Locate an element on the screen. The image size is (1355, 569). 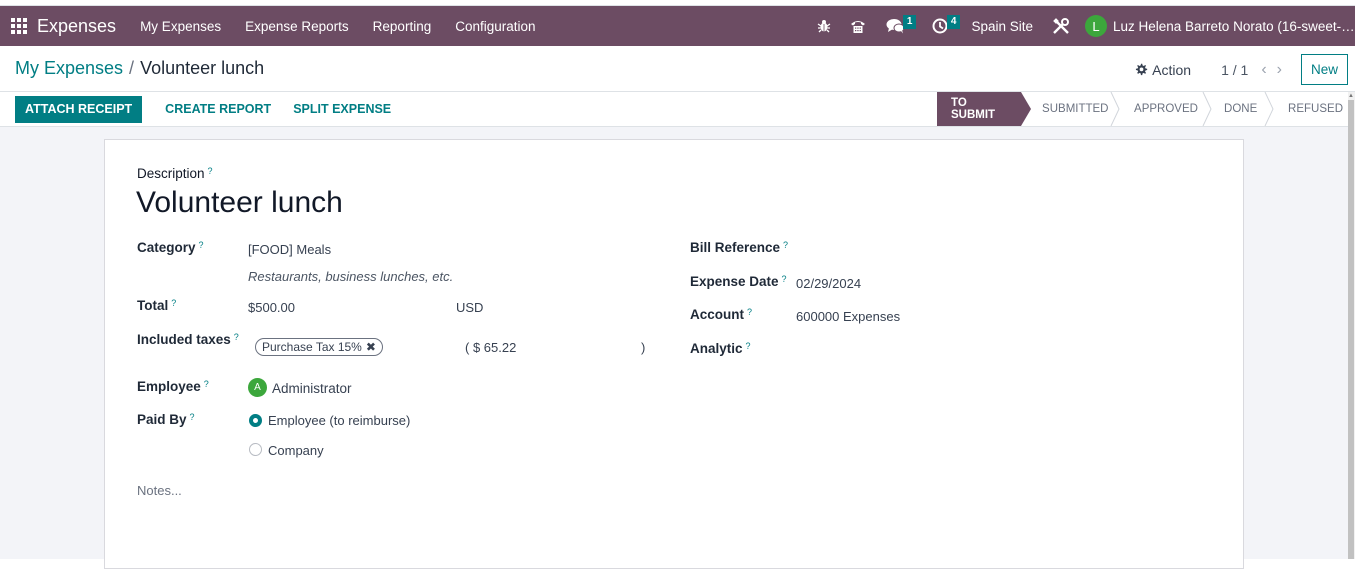
company-switcher: Spain Site is located at coordinates (1002, 26).